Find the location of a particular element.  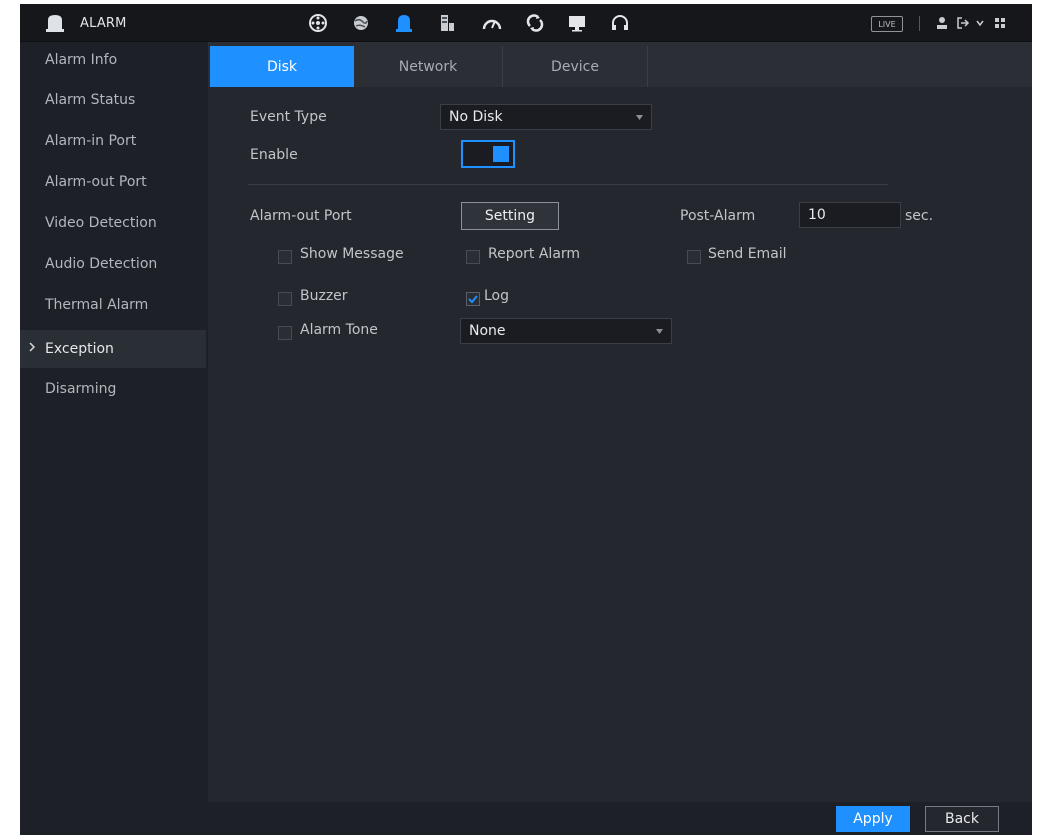

enable-toggle is located at coordinates (488, 154).